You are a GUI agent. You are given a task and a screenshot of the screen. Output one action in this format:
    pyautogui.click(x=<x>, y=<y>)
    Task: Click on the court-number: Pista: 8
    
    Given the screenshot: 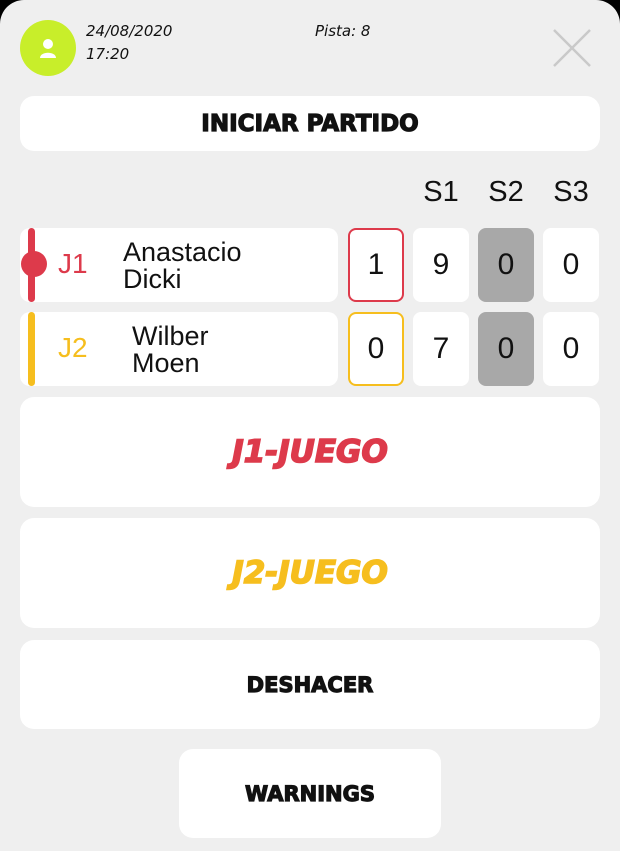 What is the action you would take?
    pyautogui.click(x=343, y=31)
    